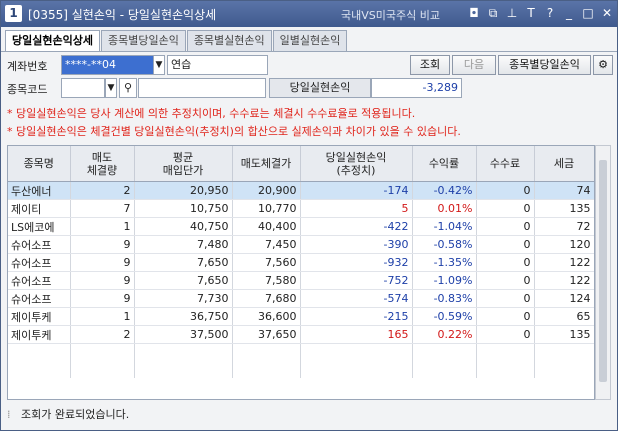 The height and width of the screenshot is (431, 618). I want to click on cell-sell: 37,650, so click(266, 334).